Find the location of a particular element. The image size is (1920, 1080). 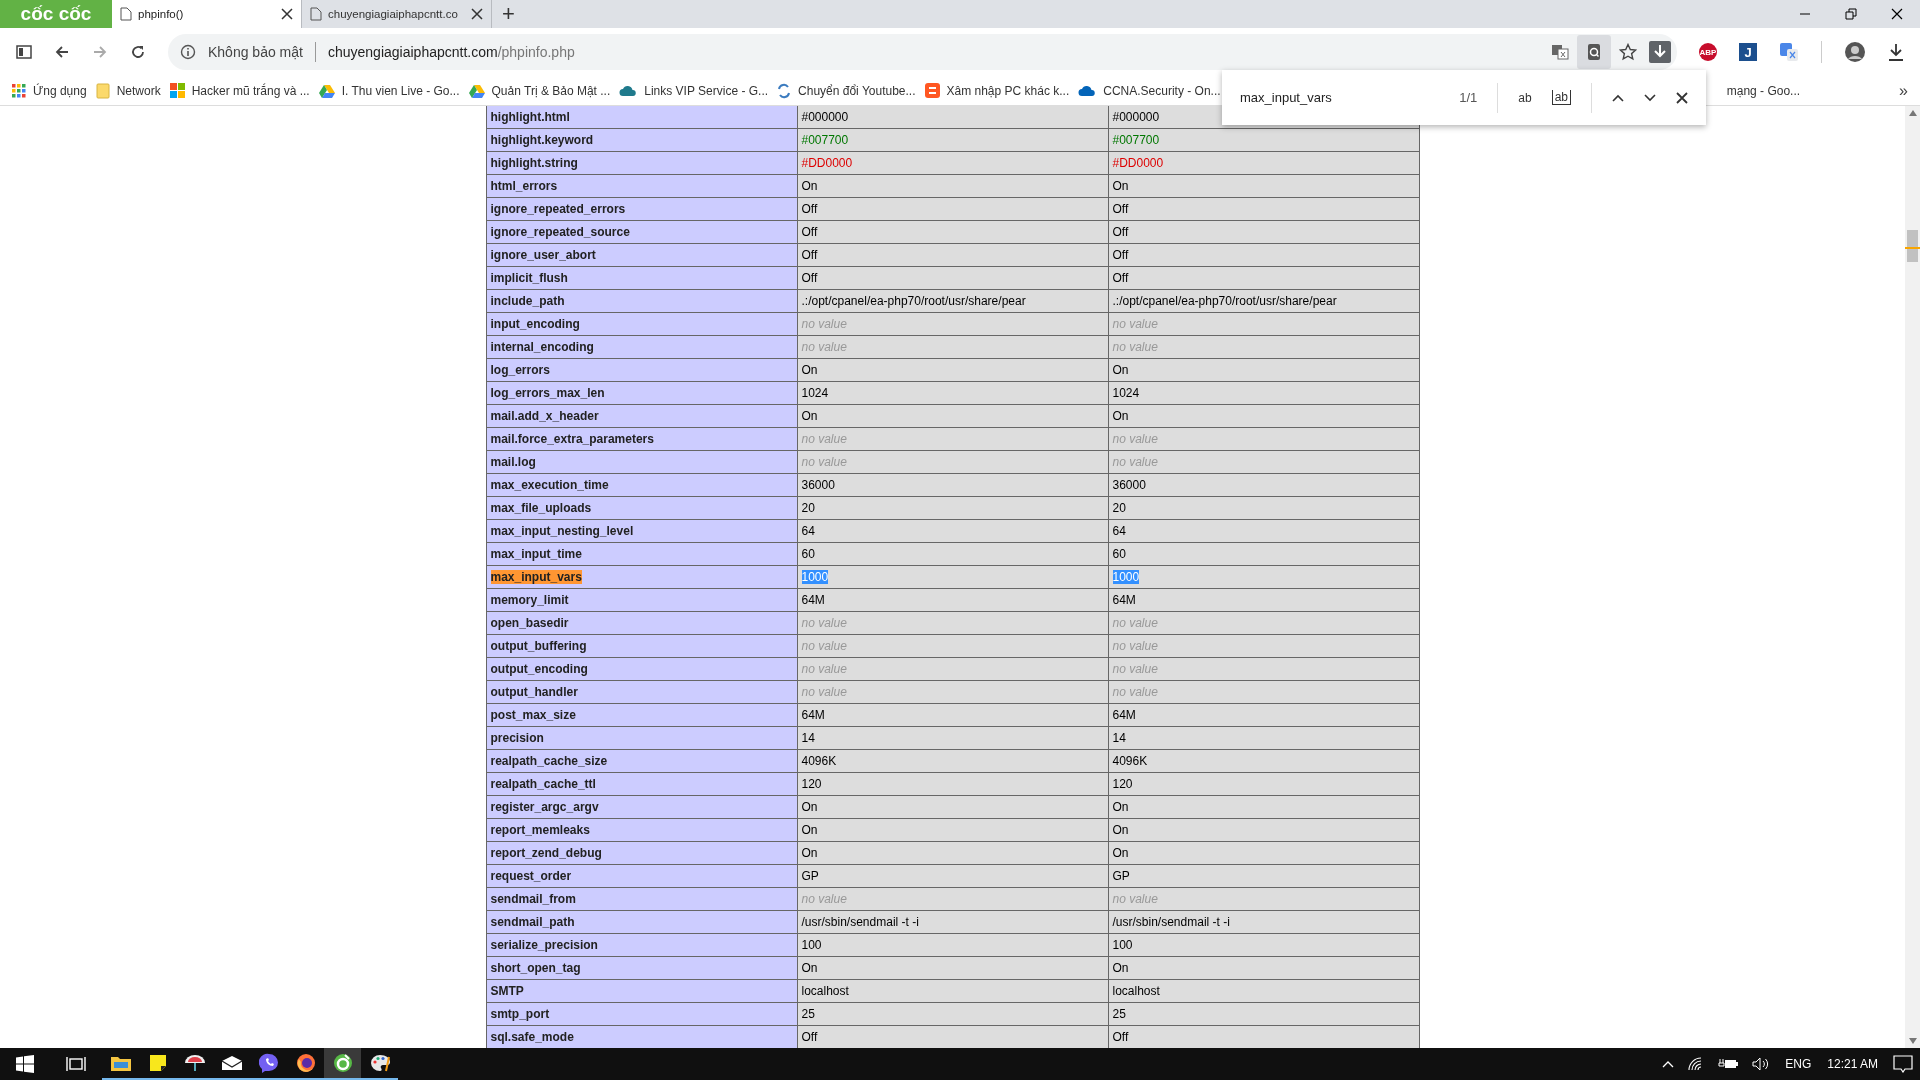

clock: 12:21 AM is located at coordinates (1852, 1064).